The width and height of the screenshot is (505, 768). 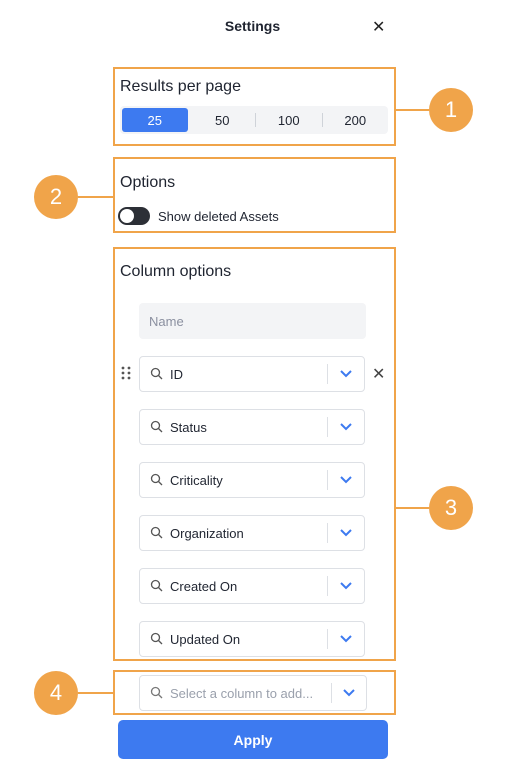 I want to click on results-per-page-segmented: 25 50 100 200, so click(x=254, y=120).